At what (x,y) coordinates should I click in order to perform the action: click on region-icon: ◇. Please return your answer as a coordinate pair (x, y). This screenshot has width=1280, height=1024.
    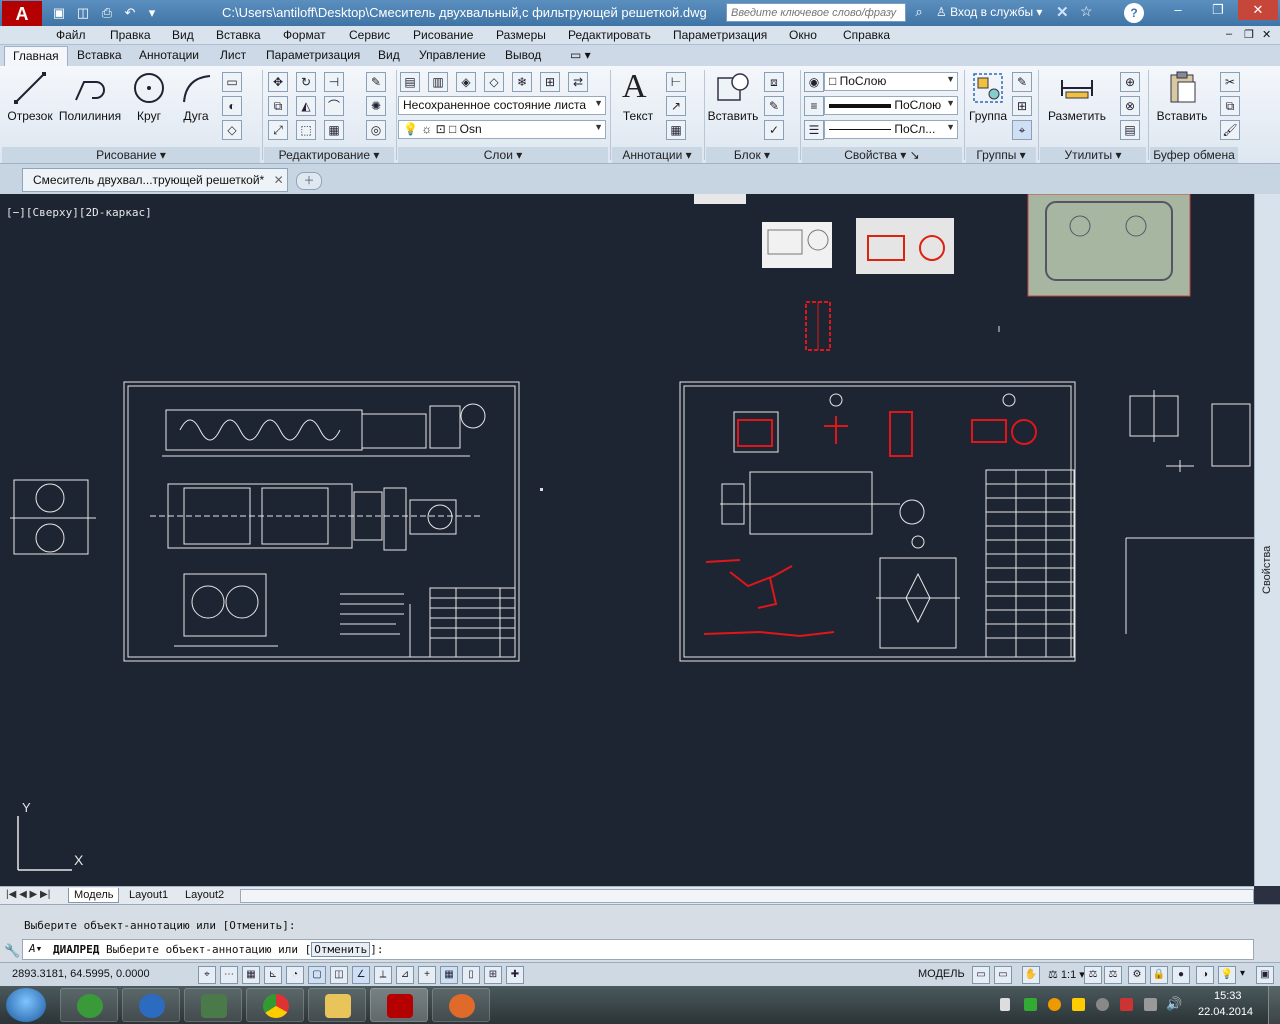
    Looking at the image, I should click on (232, 130).